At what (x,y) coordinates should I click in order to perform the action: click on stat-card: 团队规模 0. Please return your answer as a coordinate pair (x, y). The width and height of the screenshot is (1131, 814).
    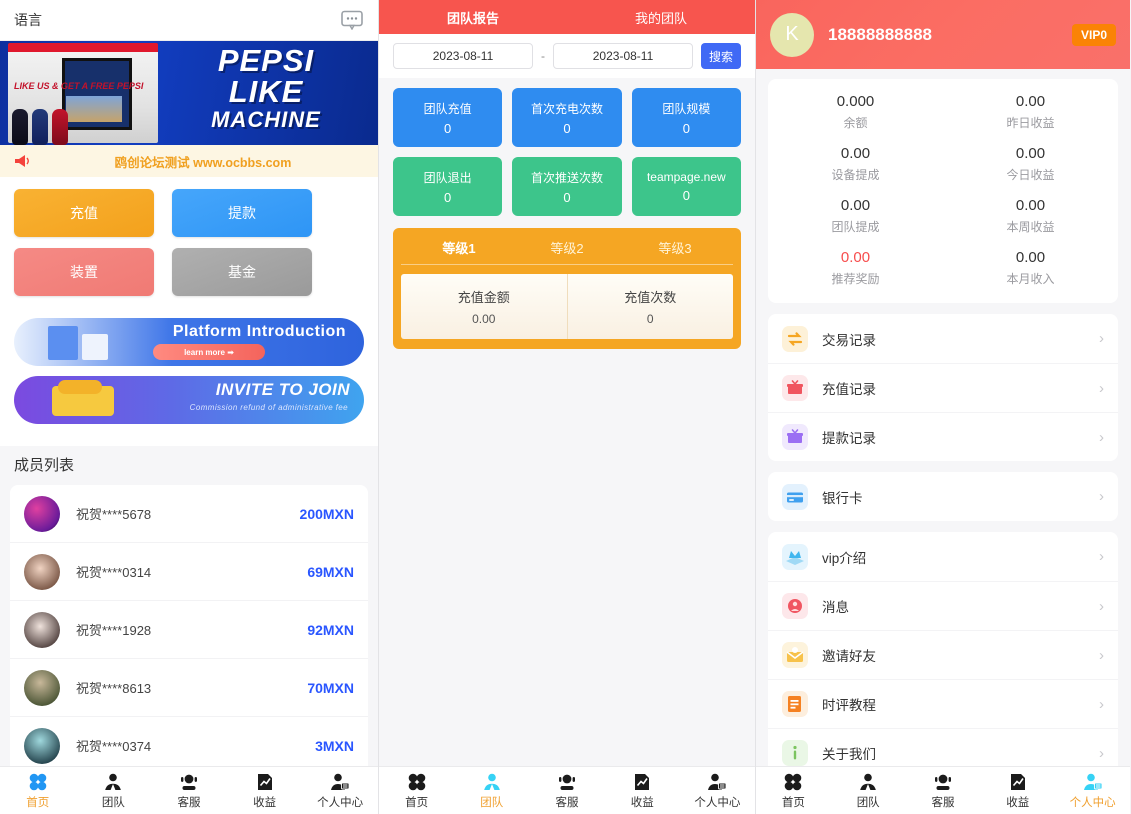
    Looking at the image, I should click on (686, 117).